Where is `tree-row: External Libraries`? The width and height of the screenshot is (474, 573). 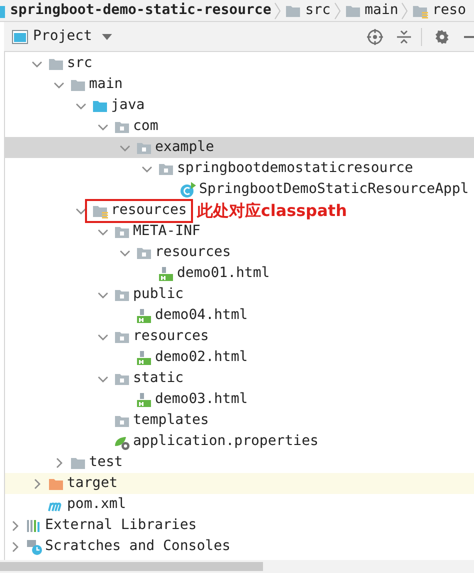
tree-row: External Libraries is located at coordinates (239, 525).